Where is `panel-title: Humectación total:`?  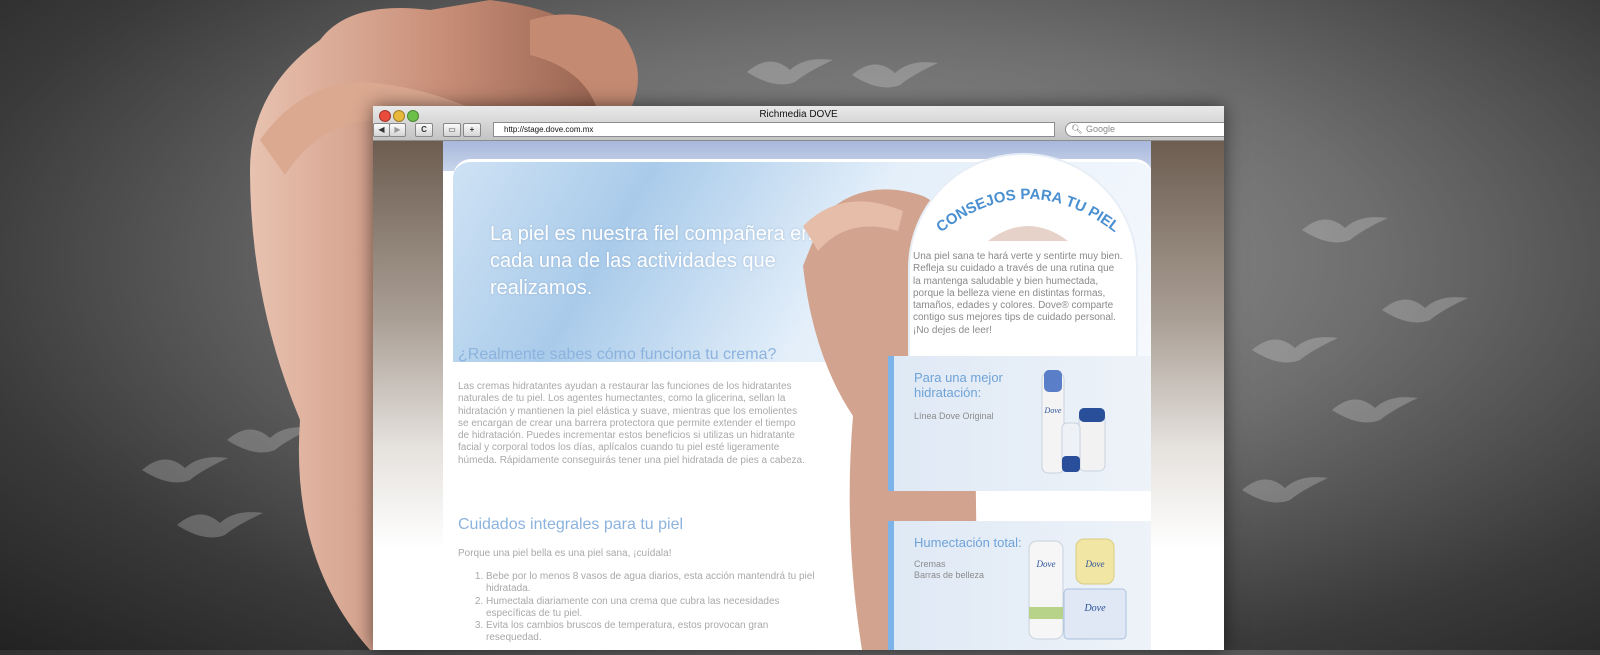
panel-title: Humectación total: is located at coordinates (968, 542).